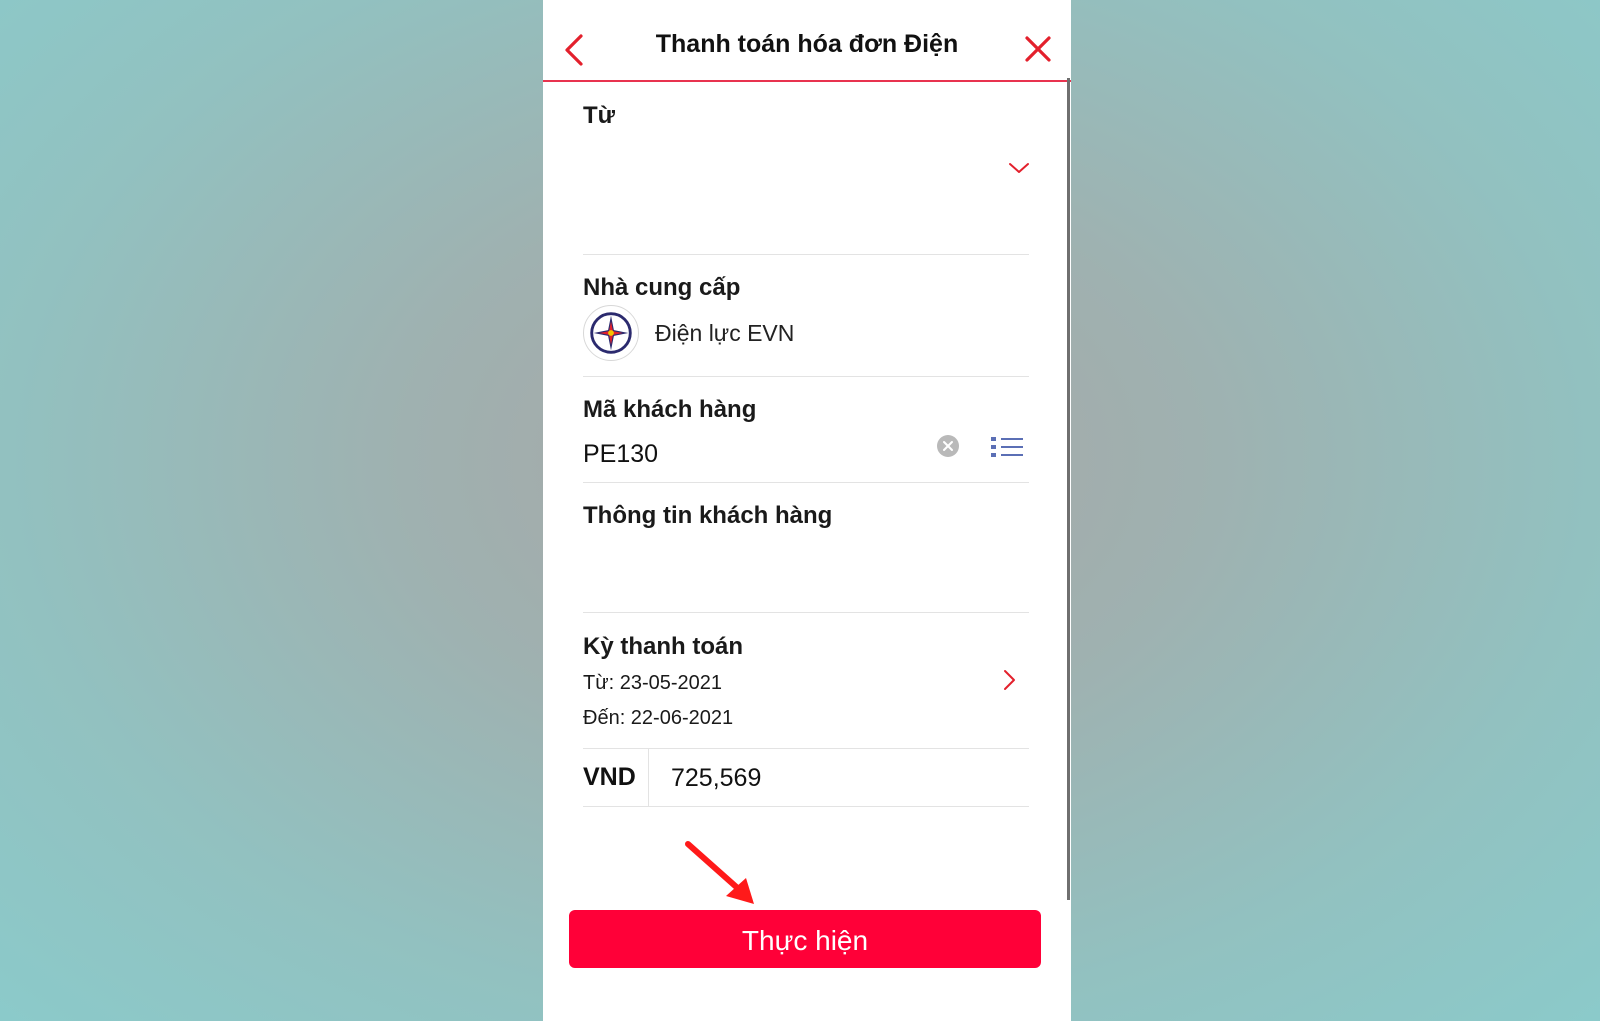 Image resolution: width=1600 pixels, height=1021 pixels. I want to click on customer-code-input, so click(623, 454).